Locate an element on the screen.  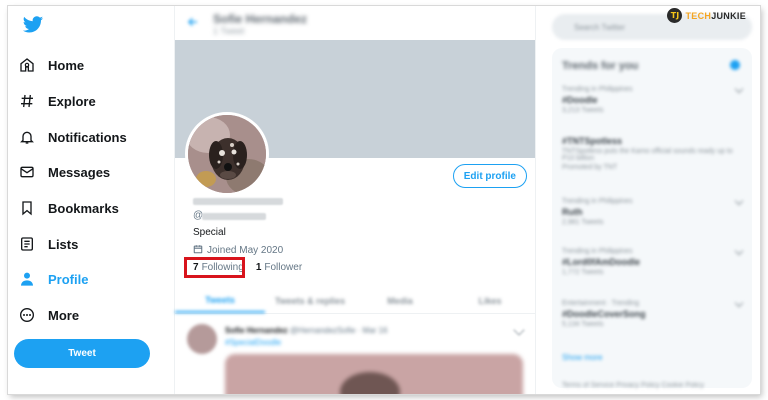
twitter-logo-icon is located at coordinates (33, 25).